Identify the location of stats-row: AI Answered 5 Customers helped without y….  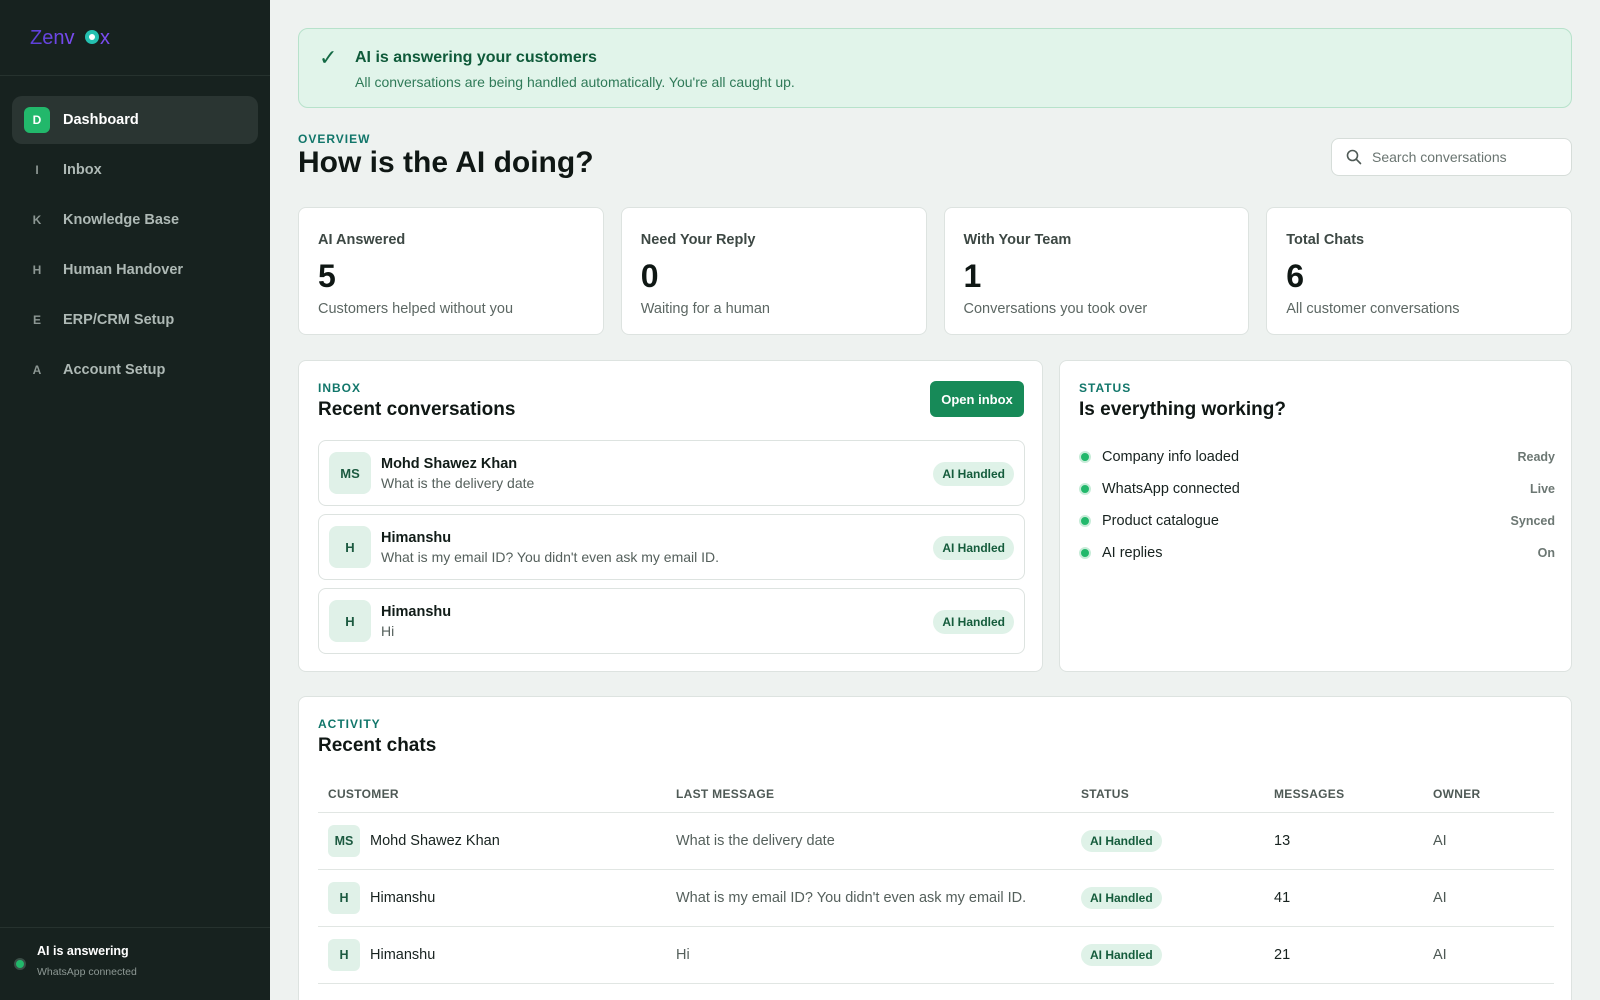
(935, 271).